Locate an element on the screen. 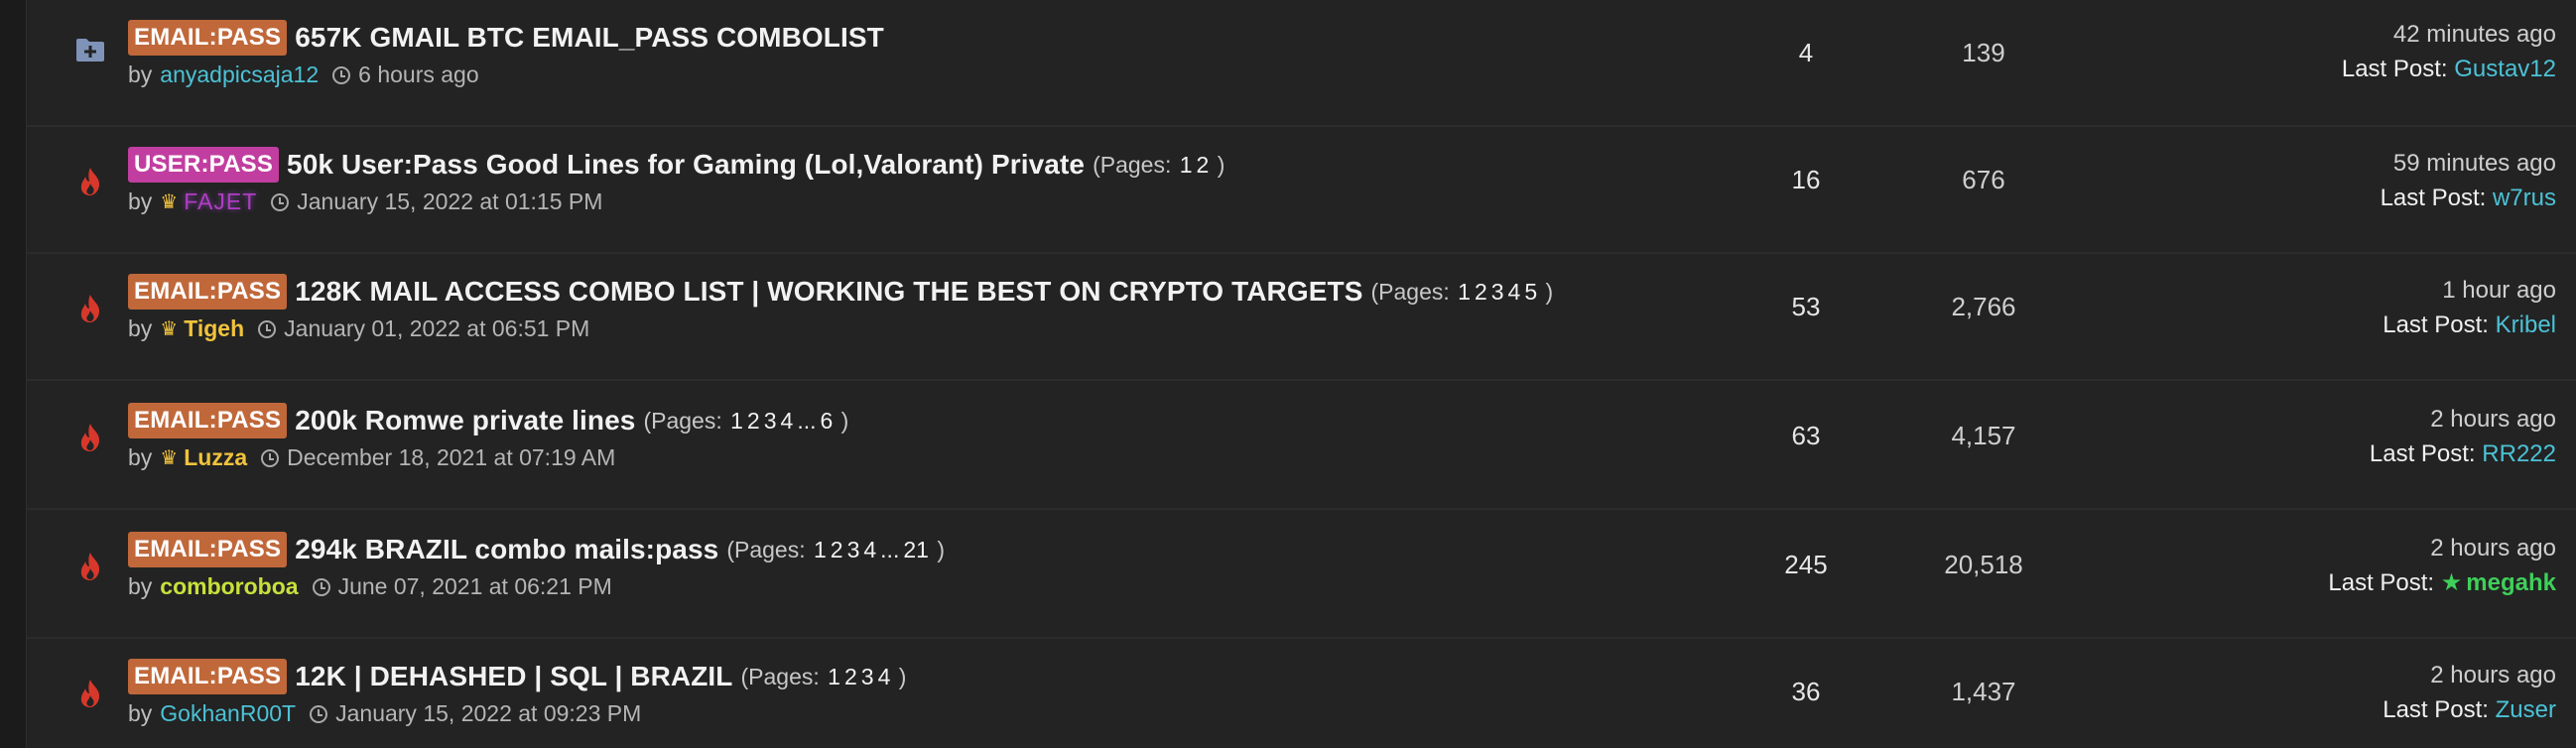 This screenshot has width=2576, height=748. last-post-info: 2 hours ago Last Post: RR222 is located at coordinates (2463, 437).